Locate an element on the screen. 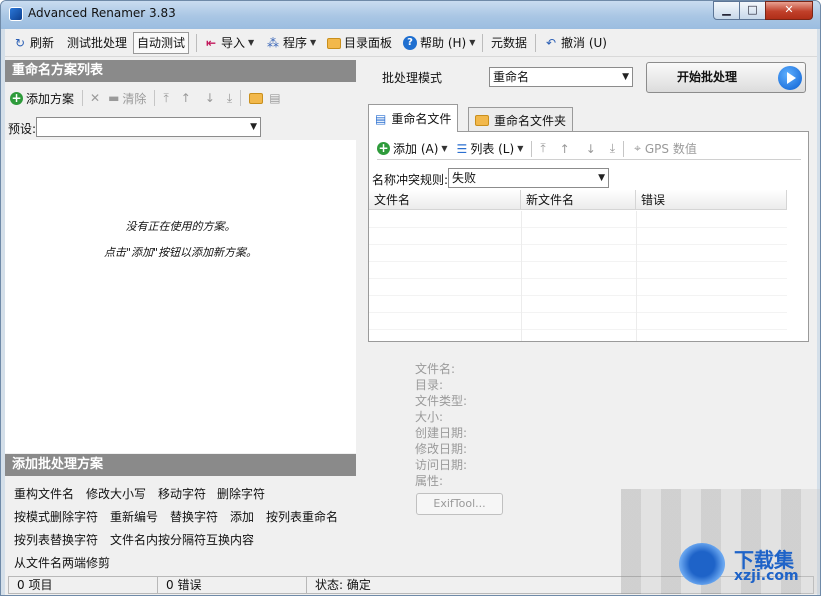 The height and width of the screenshot is (596, 821). tab-rename-folders: 重命名文件夹 is located at coordinates (521, 120).